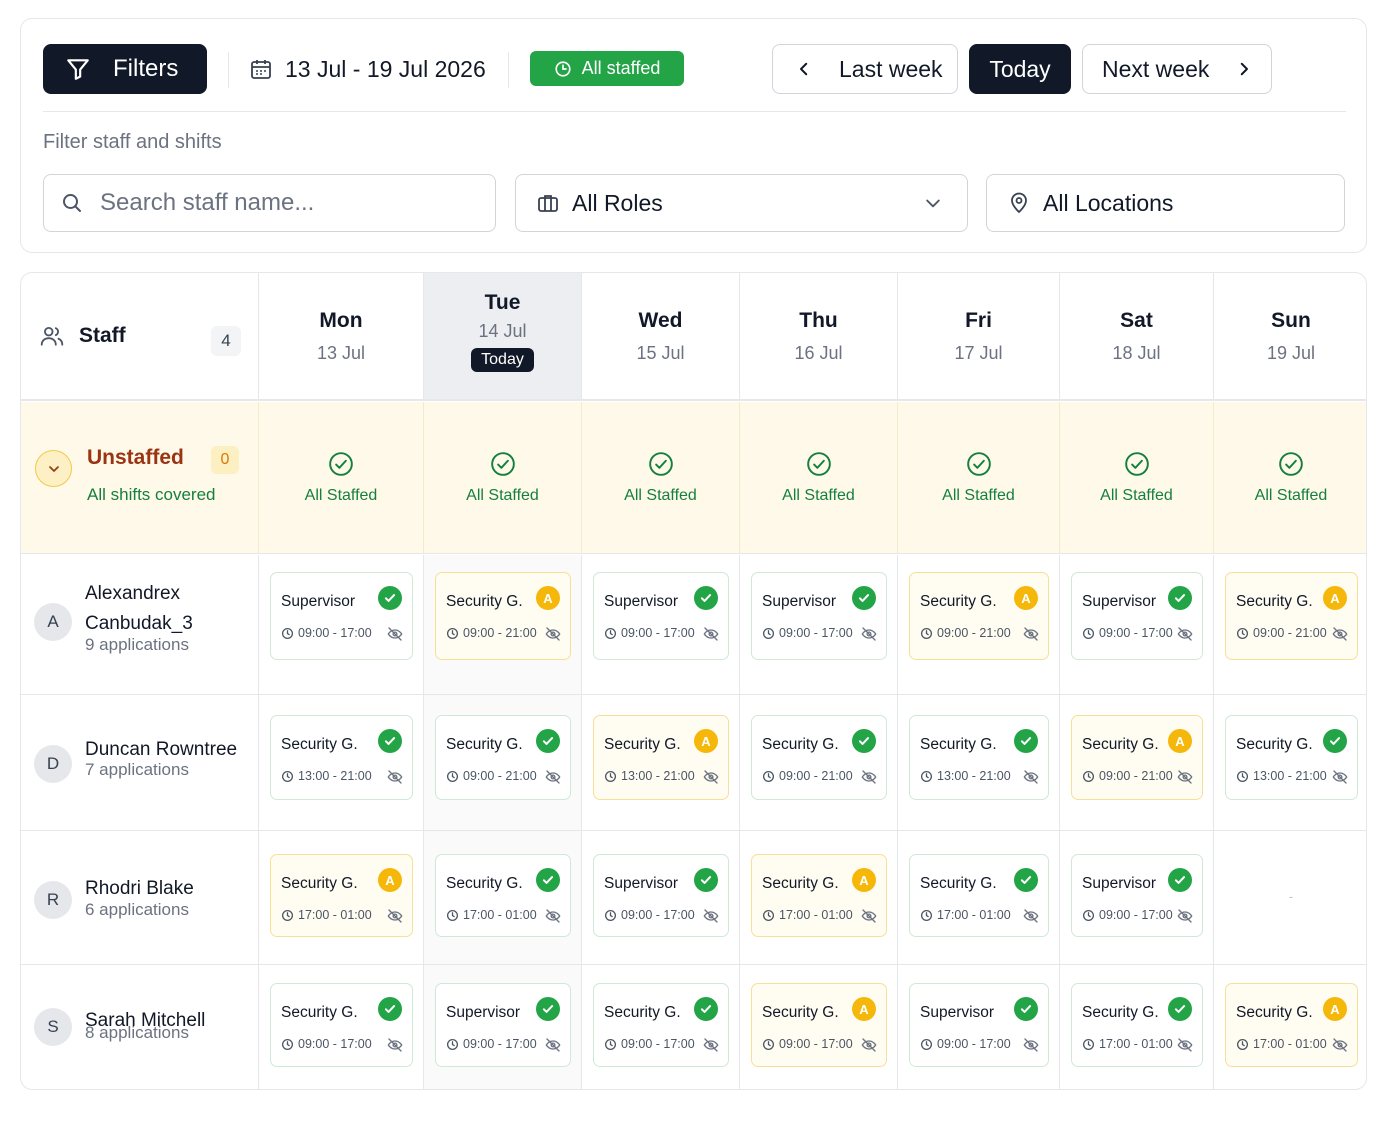 This screenshot has width=1386, height=1135. What do you see at coordinates (261, 69) in the screenshot?
I see `calendar-icon` at bounding box center [261, 69].